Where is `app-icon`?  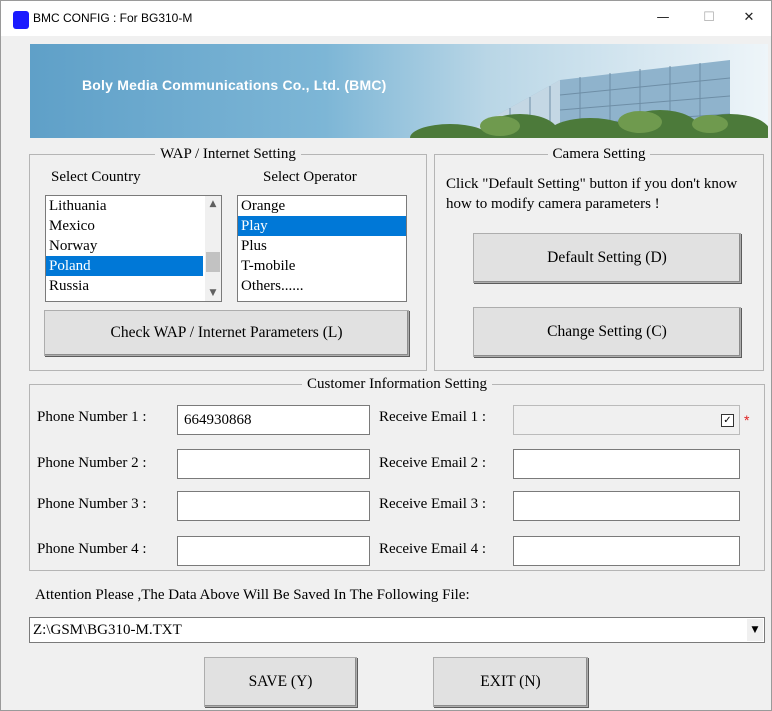 app-icon is located at coordinates (21, 20).